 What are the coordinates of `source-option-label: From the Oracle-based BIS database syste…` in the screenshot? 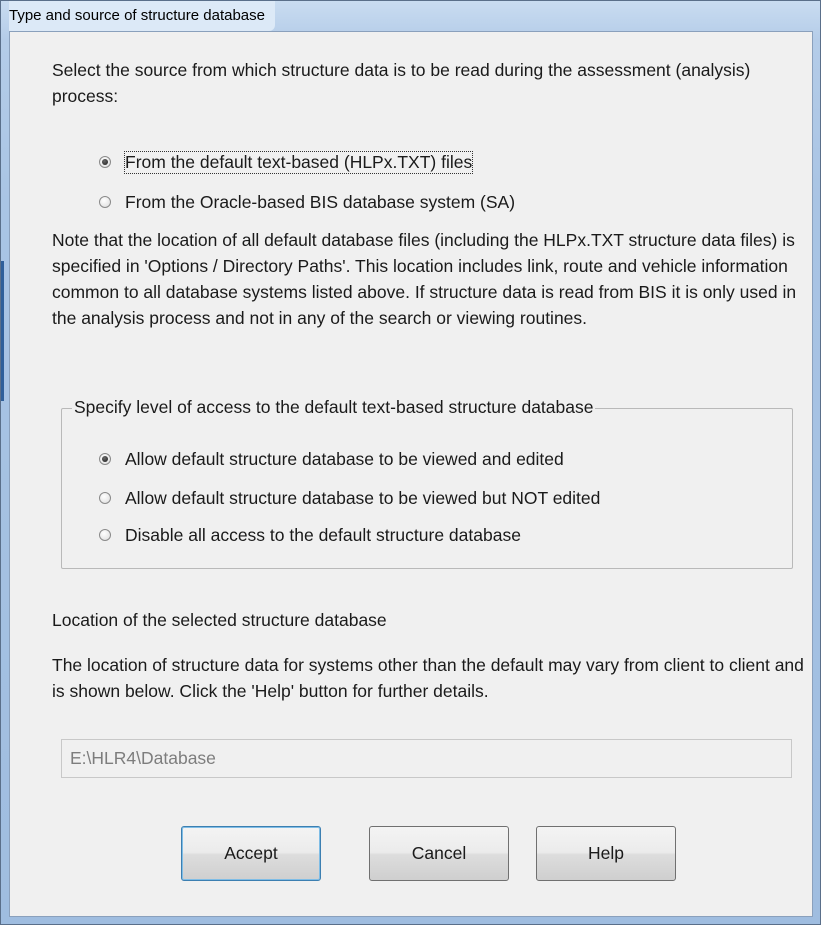 It's located at (320, 201).